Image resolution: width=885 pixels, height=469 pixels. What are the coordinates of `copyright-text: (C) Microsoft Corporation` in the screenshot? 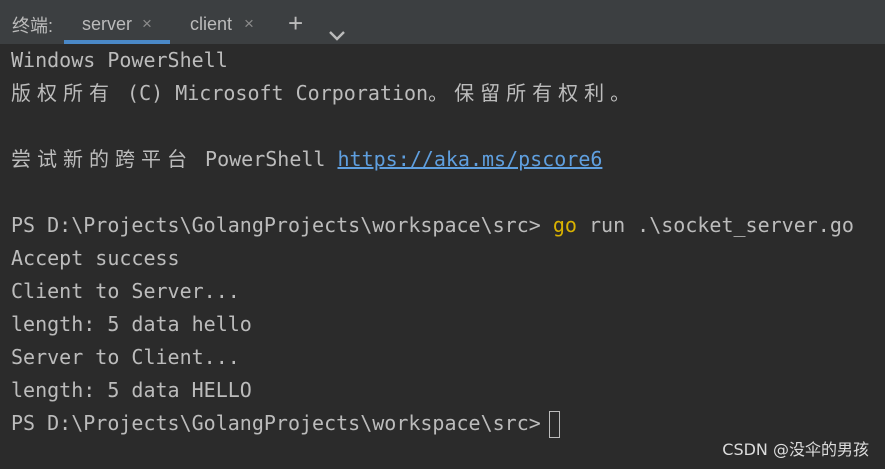 It's located at (272, 93).